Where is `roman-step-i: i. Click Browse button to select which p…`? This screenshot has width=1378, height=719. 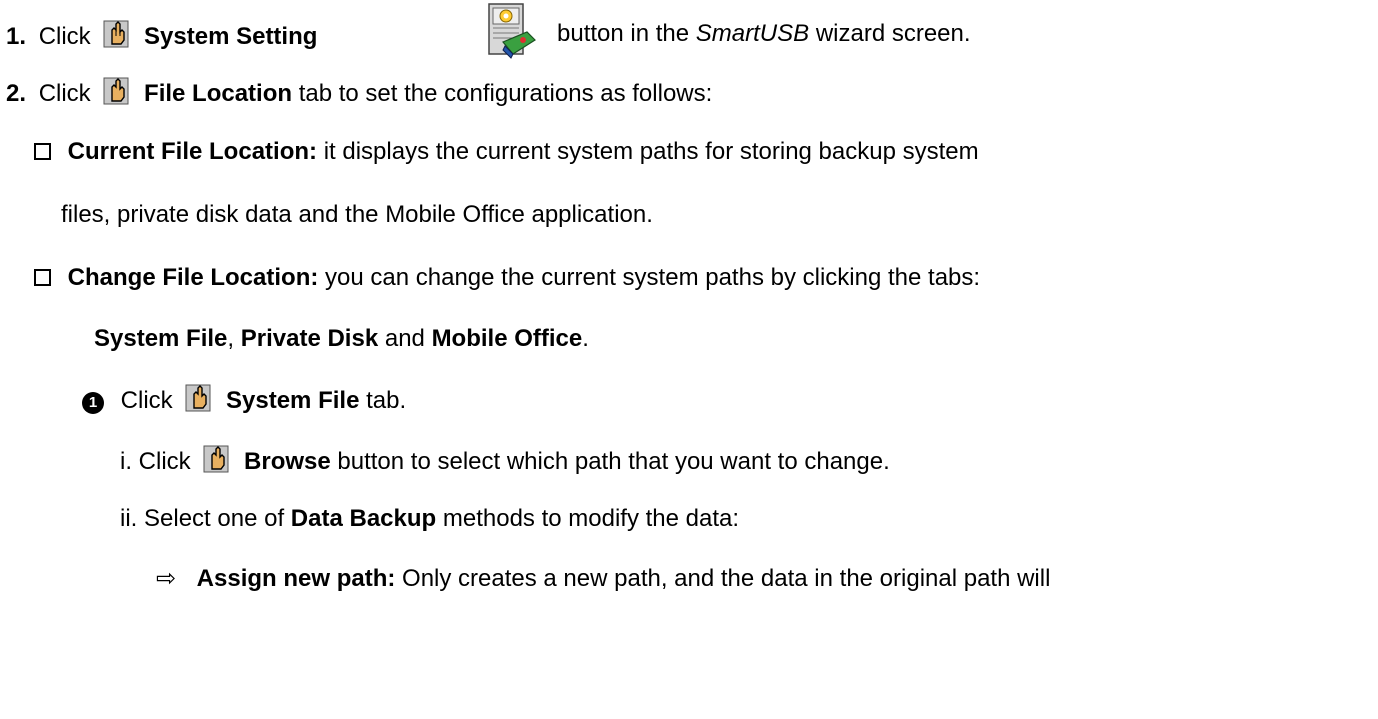
roman-step-i: i. Click Browse button to select which p… is located at coordinates (505, 460).